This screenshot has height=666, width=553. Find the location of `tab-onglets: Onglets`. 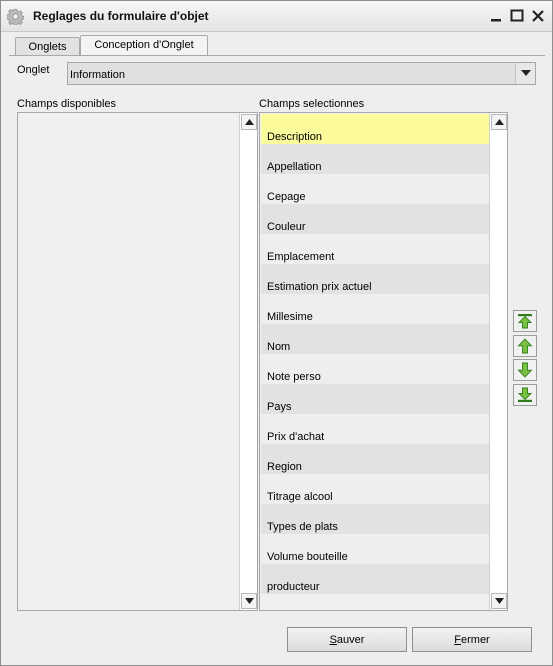

tab-onglets: Onglets is located at coordinates (47, 46).